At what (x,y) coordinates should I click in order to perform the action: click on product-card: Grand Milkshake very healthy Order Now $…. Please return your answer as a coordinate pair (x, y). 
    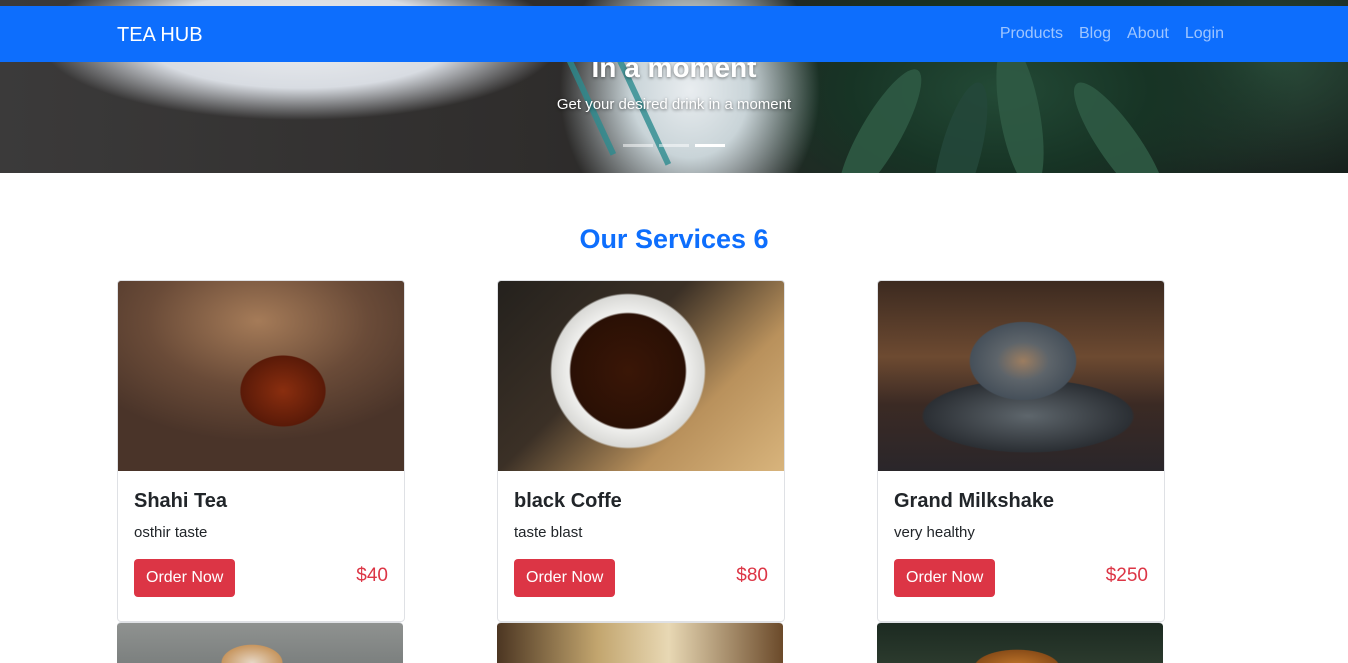
    Looking at the image, I should click on (1021, 451).